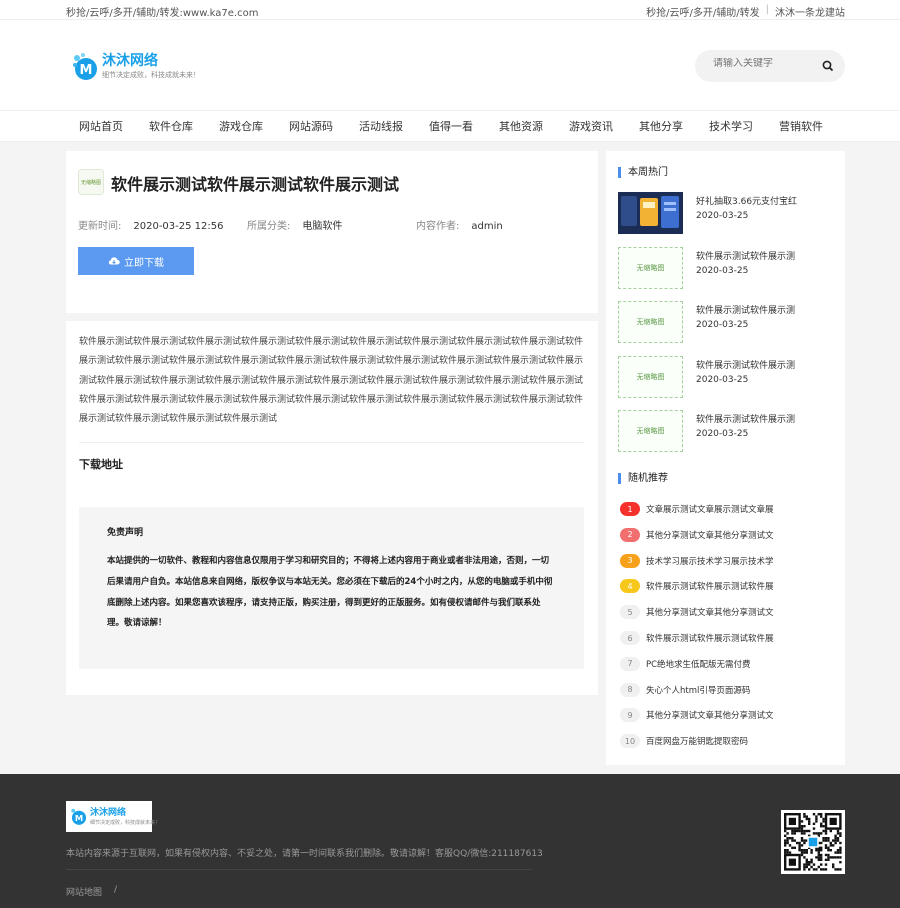 The width and height of the screenshot is (900, 908). I want to click on top-link-tools: 秒抢/云呼/多开/辅助/转发, so click(702, 11).